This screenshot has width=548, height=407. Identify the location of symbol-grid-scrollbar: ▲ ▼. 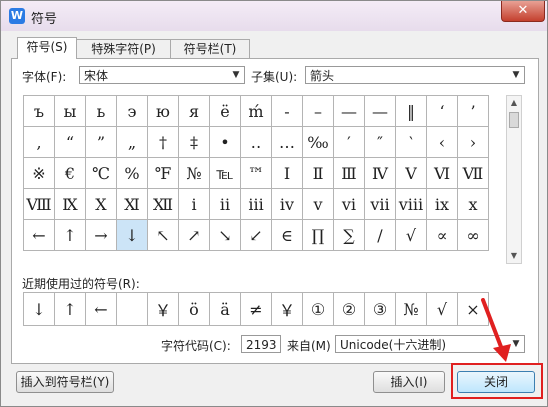
(514, 179).